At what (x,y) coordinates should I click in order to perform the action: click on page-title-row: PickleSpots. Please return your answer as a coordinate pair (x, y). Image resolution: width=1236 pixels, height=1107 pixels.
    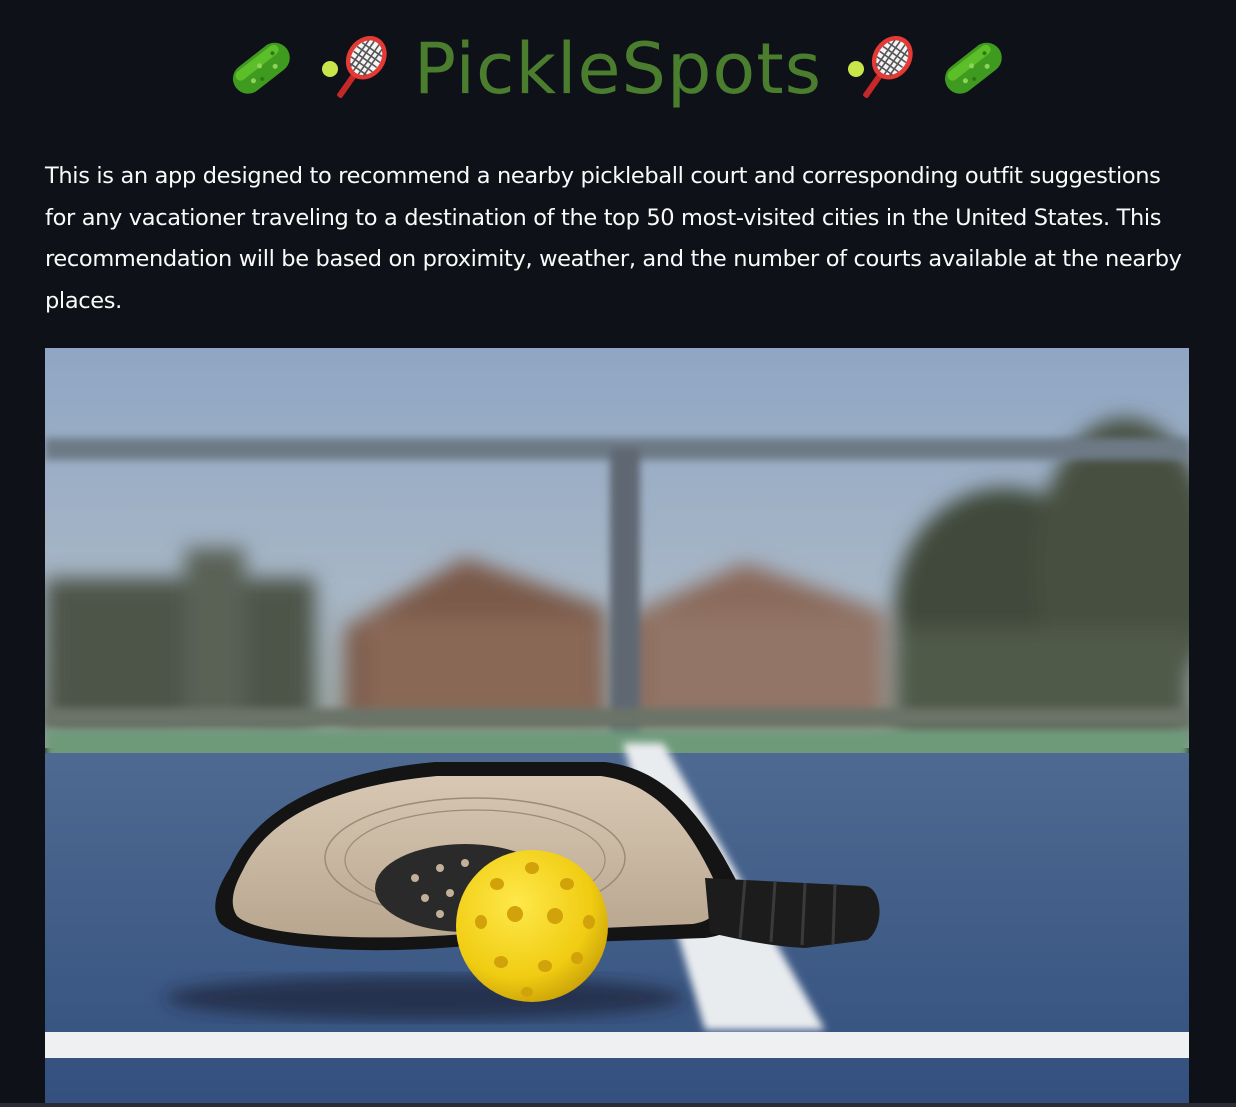
    Looking at the image, I should click on (618, 69).